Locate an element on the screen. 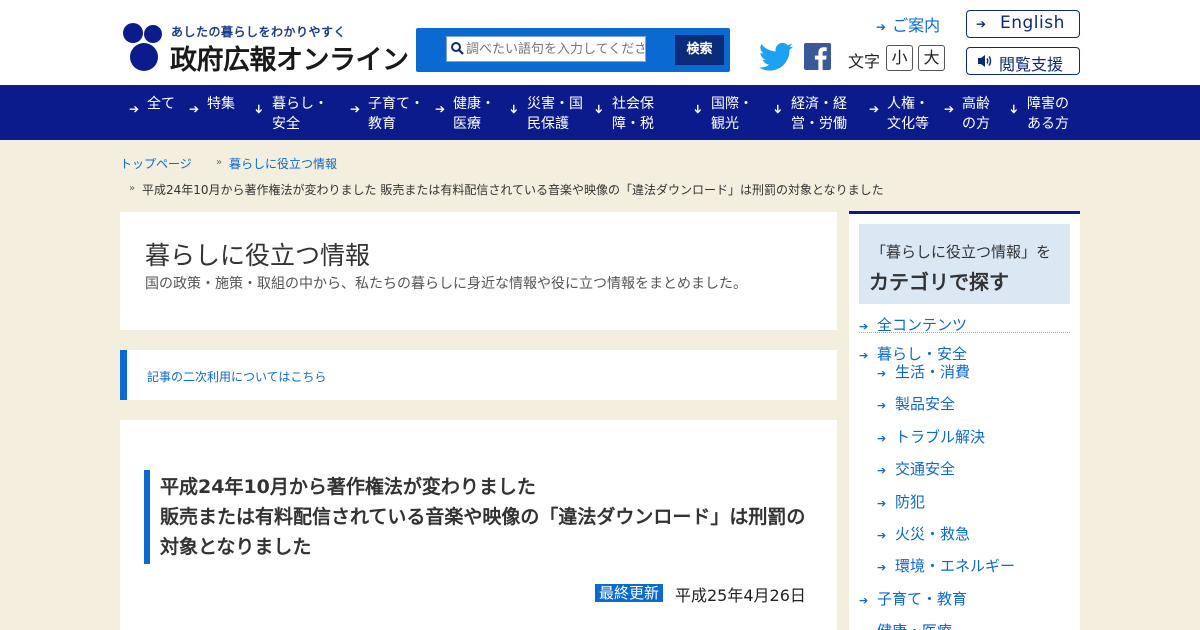 This screenshot has width=1200, height=630. search-field is located at coordinates (546, 49).